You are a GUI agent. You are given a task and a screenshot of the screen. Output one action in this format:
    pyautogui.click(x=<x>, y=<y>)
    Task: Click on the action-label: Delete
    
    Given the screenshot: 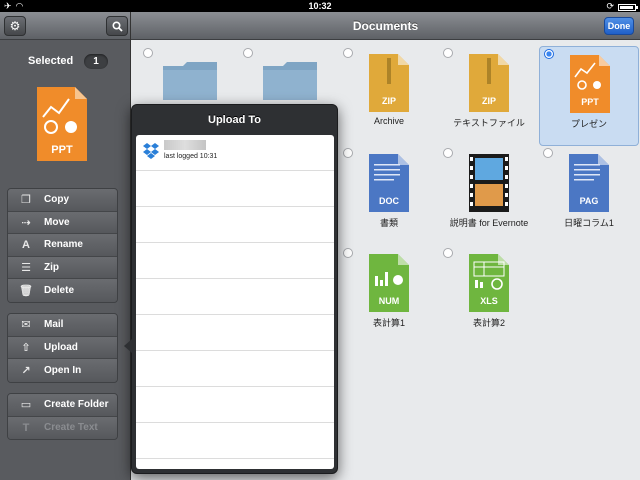 What is the action you would take?
    pyautogui.click(x=59, y=290)
    